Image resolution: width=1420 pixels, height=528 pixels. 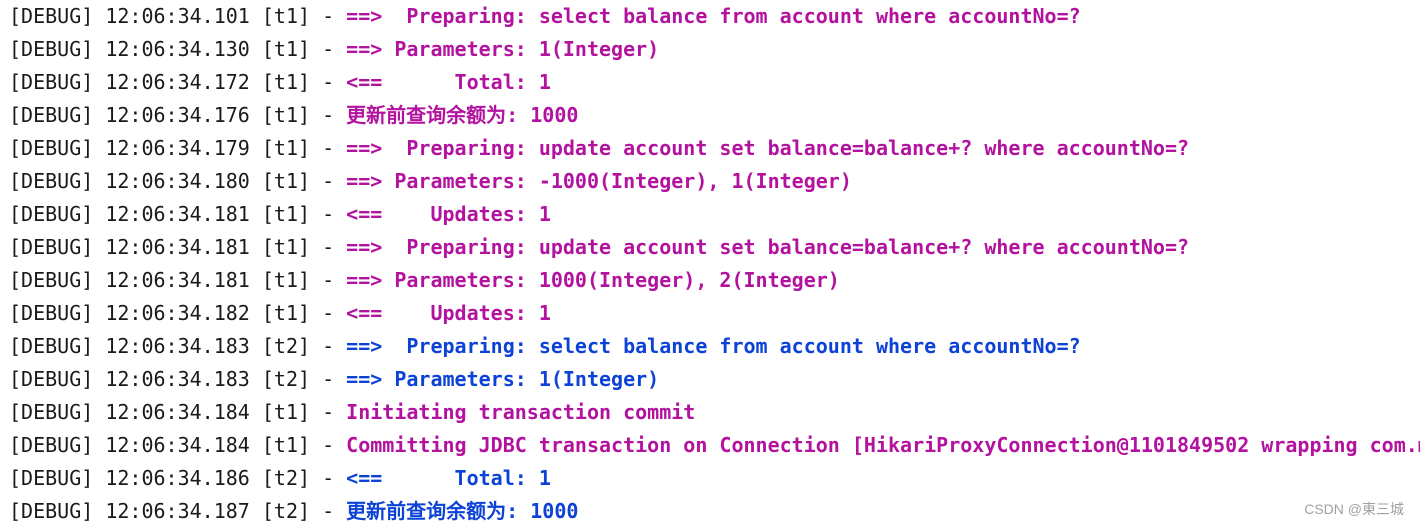 What do you see at coordinates (178, 82) in the screenshot?
I see `log-prefix: [DEBUG] 12:06:34.172 [t1] -` at bounding box center [178, 82].